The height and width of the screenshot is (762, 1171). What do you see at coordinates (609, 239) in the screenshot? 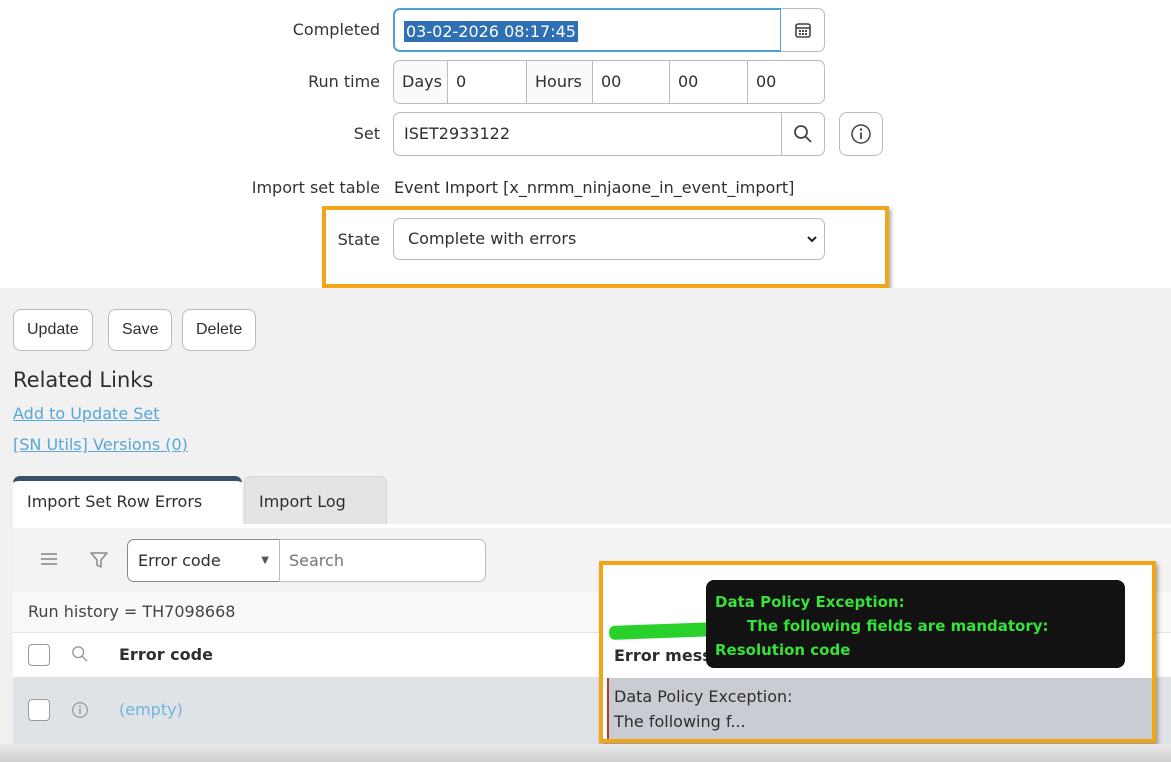
I see `state-select: Complete with errors` at bounding box center [609, 239].